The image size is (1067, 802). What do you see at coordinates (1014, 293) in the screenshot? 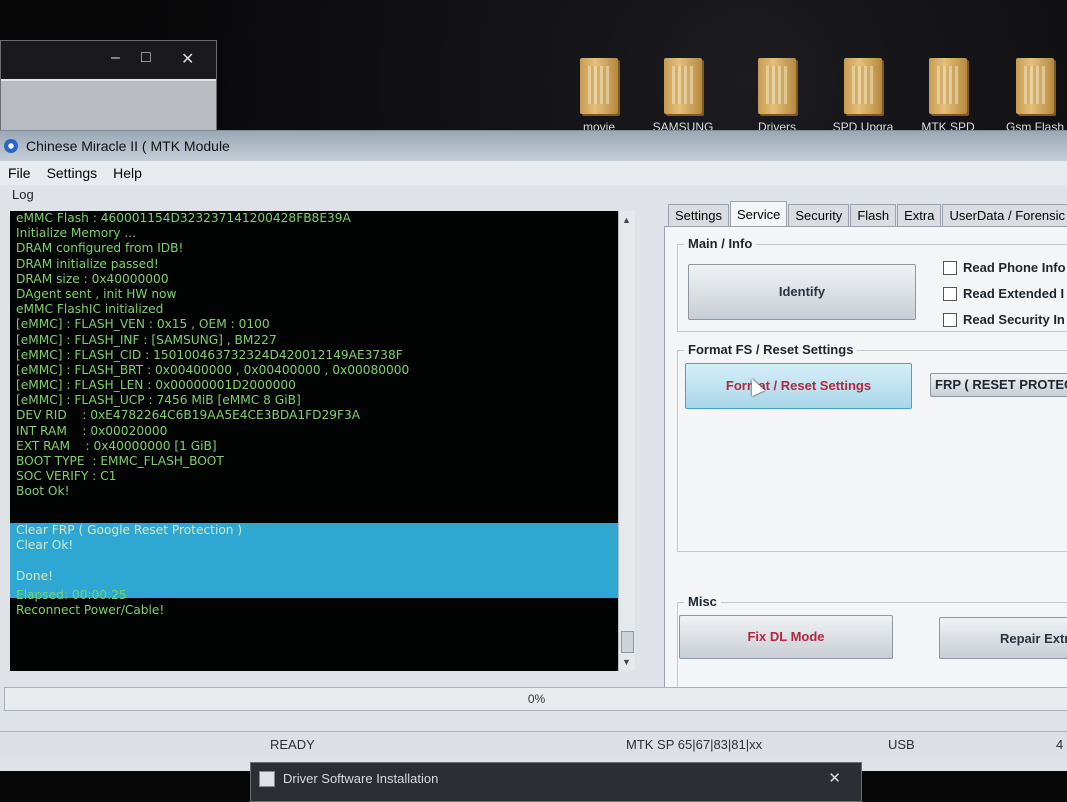
I see `checkbox-label: Read Extended I` at bounding box center [1014, 293].